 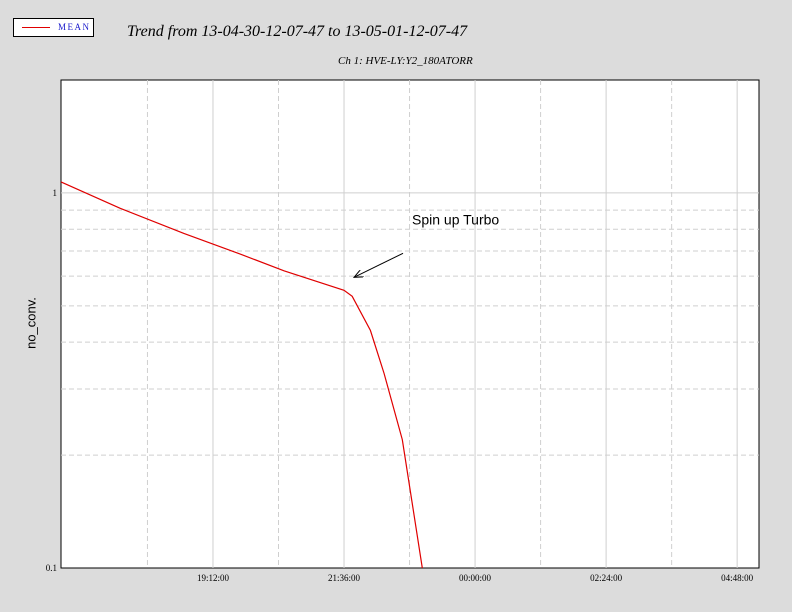 I want to click on x-tick-label: 02:24:00, so click(x=606, y=578).